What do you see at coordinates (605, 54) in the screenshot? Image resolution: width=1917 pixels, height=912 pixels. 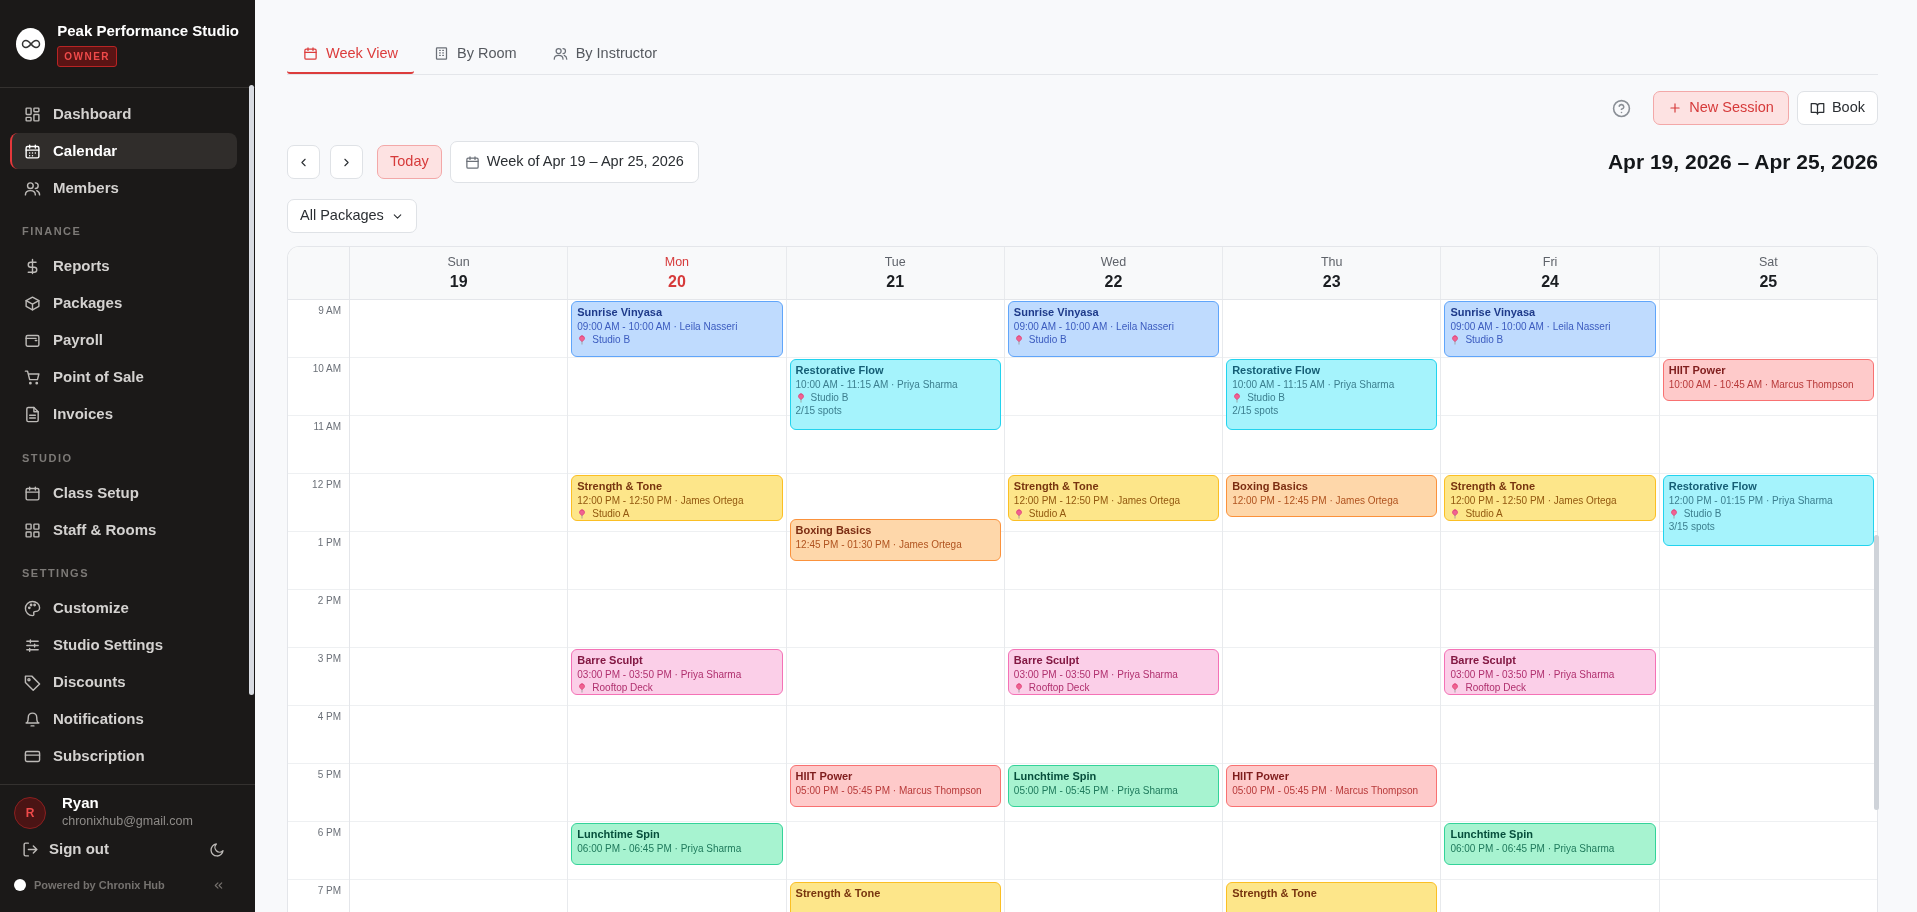 I see `tab: By Instructor` at bounding box center [605, 54].